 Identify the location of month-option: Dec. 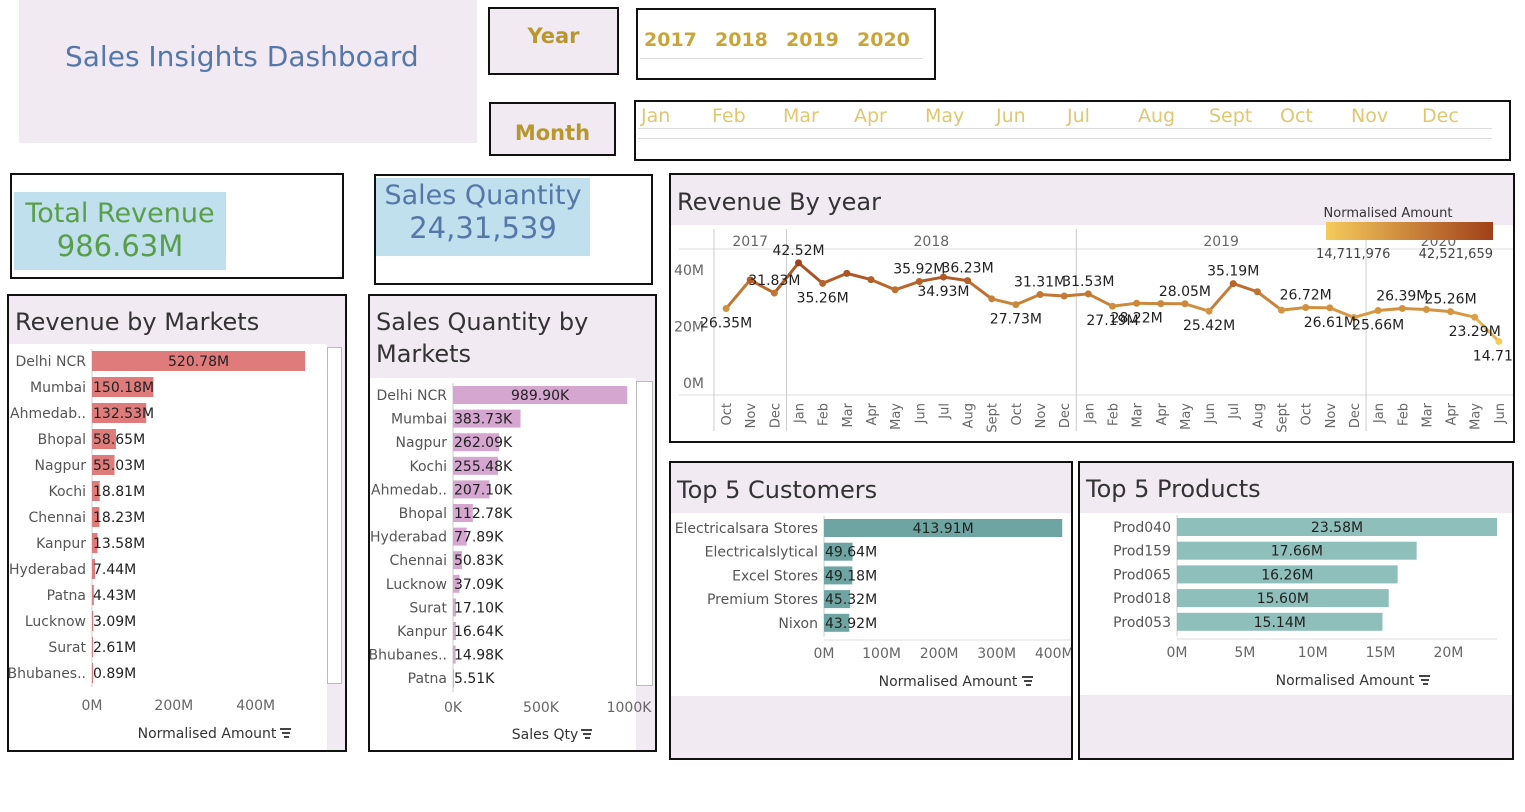
(1440, 116).